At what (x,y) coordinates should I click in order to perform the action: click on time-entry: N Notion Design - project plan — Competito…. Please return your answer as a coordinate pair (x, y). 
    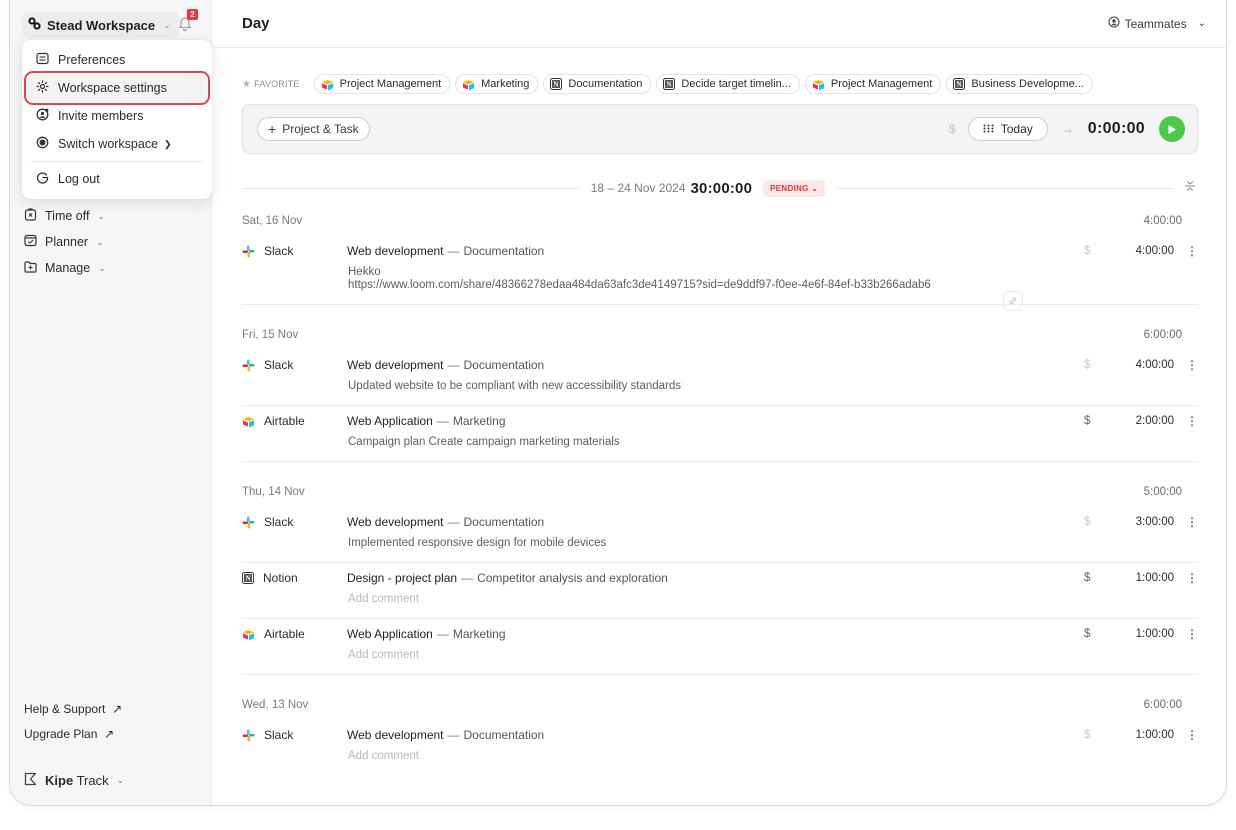
    Looking at the image, I should click on (720, 591).